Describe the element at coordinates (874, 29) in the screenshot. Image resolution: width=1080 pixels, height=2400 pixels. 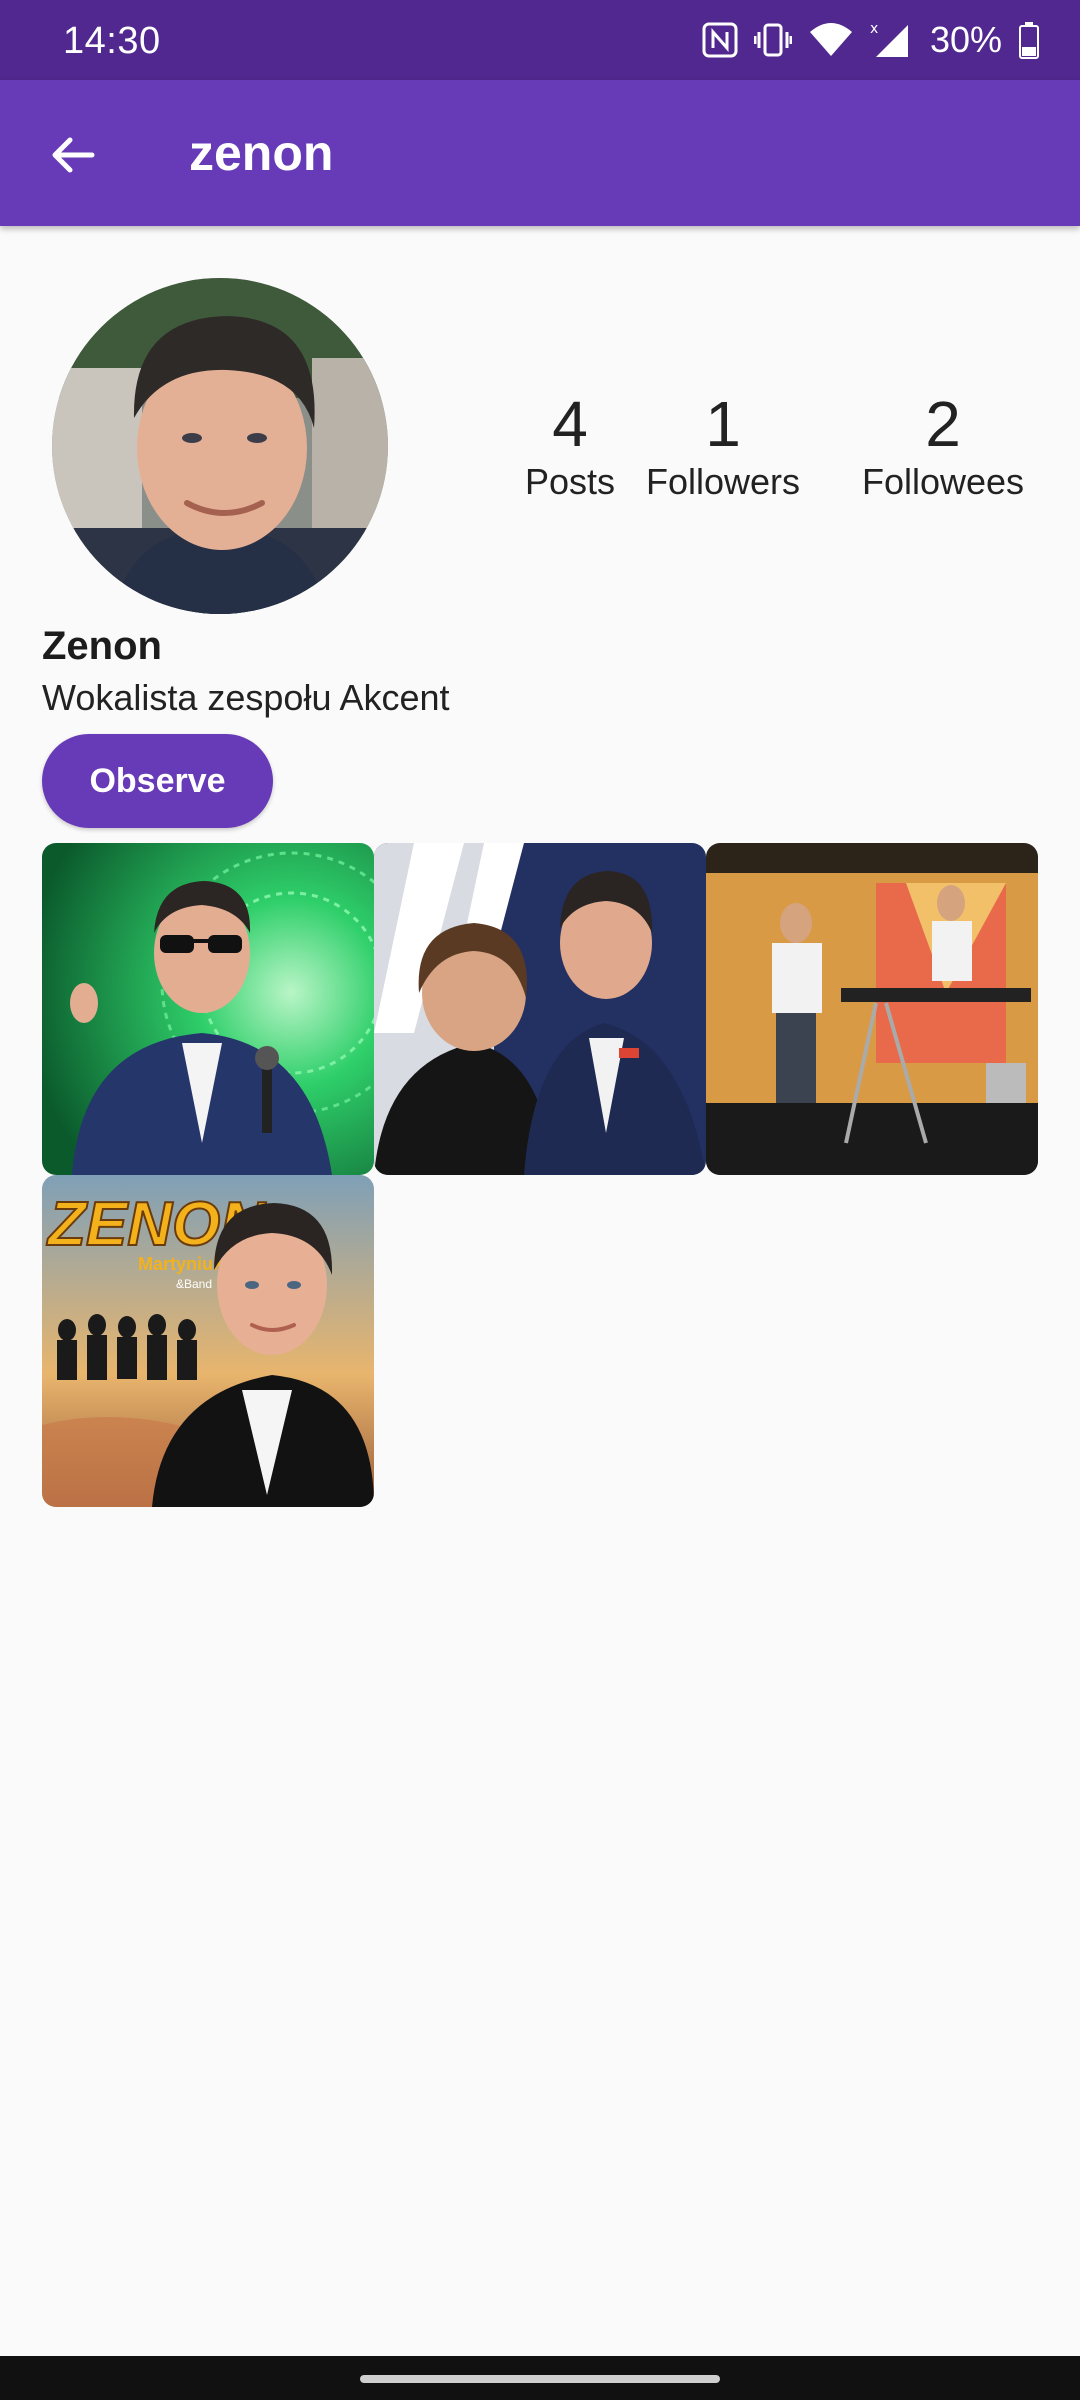
I see `svg-text: x` at that location.